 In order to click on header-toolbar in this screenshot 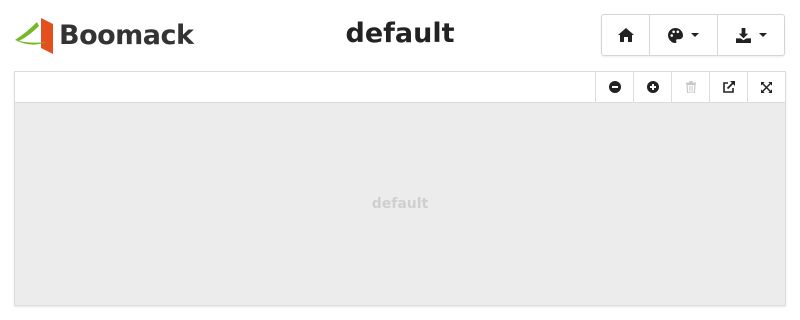, I will do `click(693, 35)`.